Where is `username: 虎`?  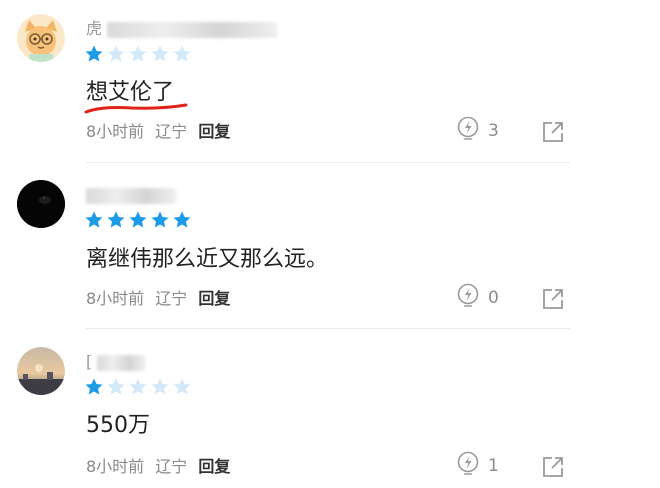
username: 虎 is located at coordinates (182, 29).